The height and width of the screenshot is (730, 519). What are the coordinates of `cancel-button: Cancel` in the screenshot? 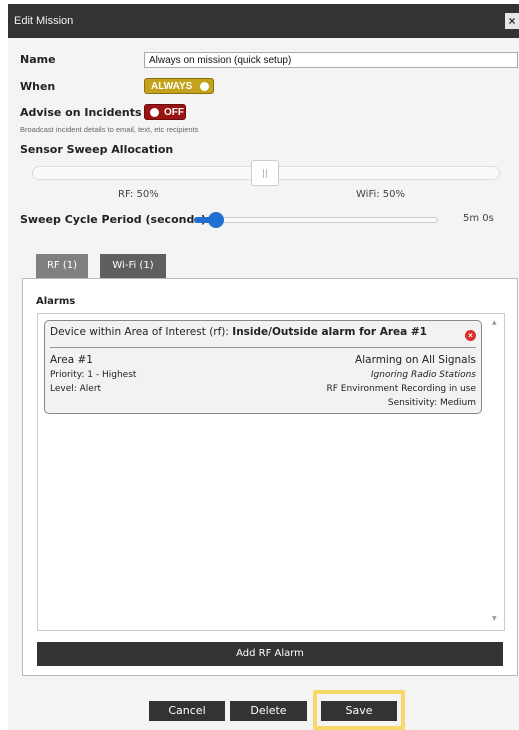 It's located at (187, 711).